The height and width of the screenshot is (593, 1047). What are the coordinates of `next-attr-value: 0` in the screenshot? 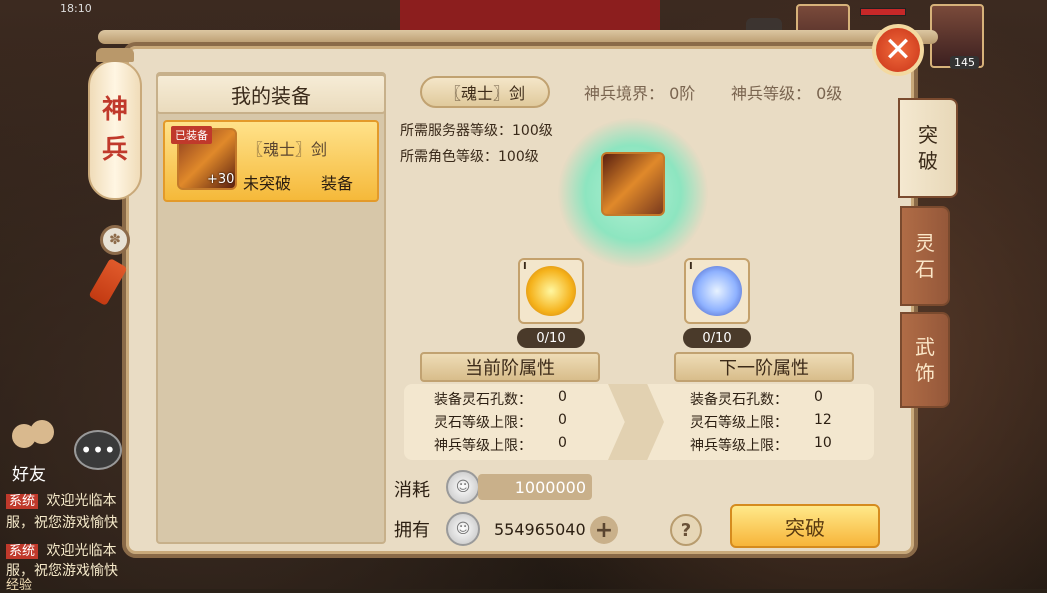 It's located at (818, 397).